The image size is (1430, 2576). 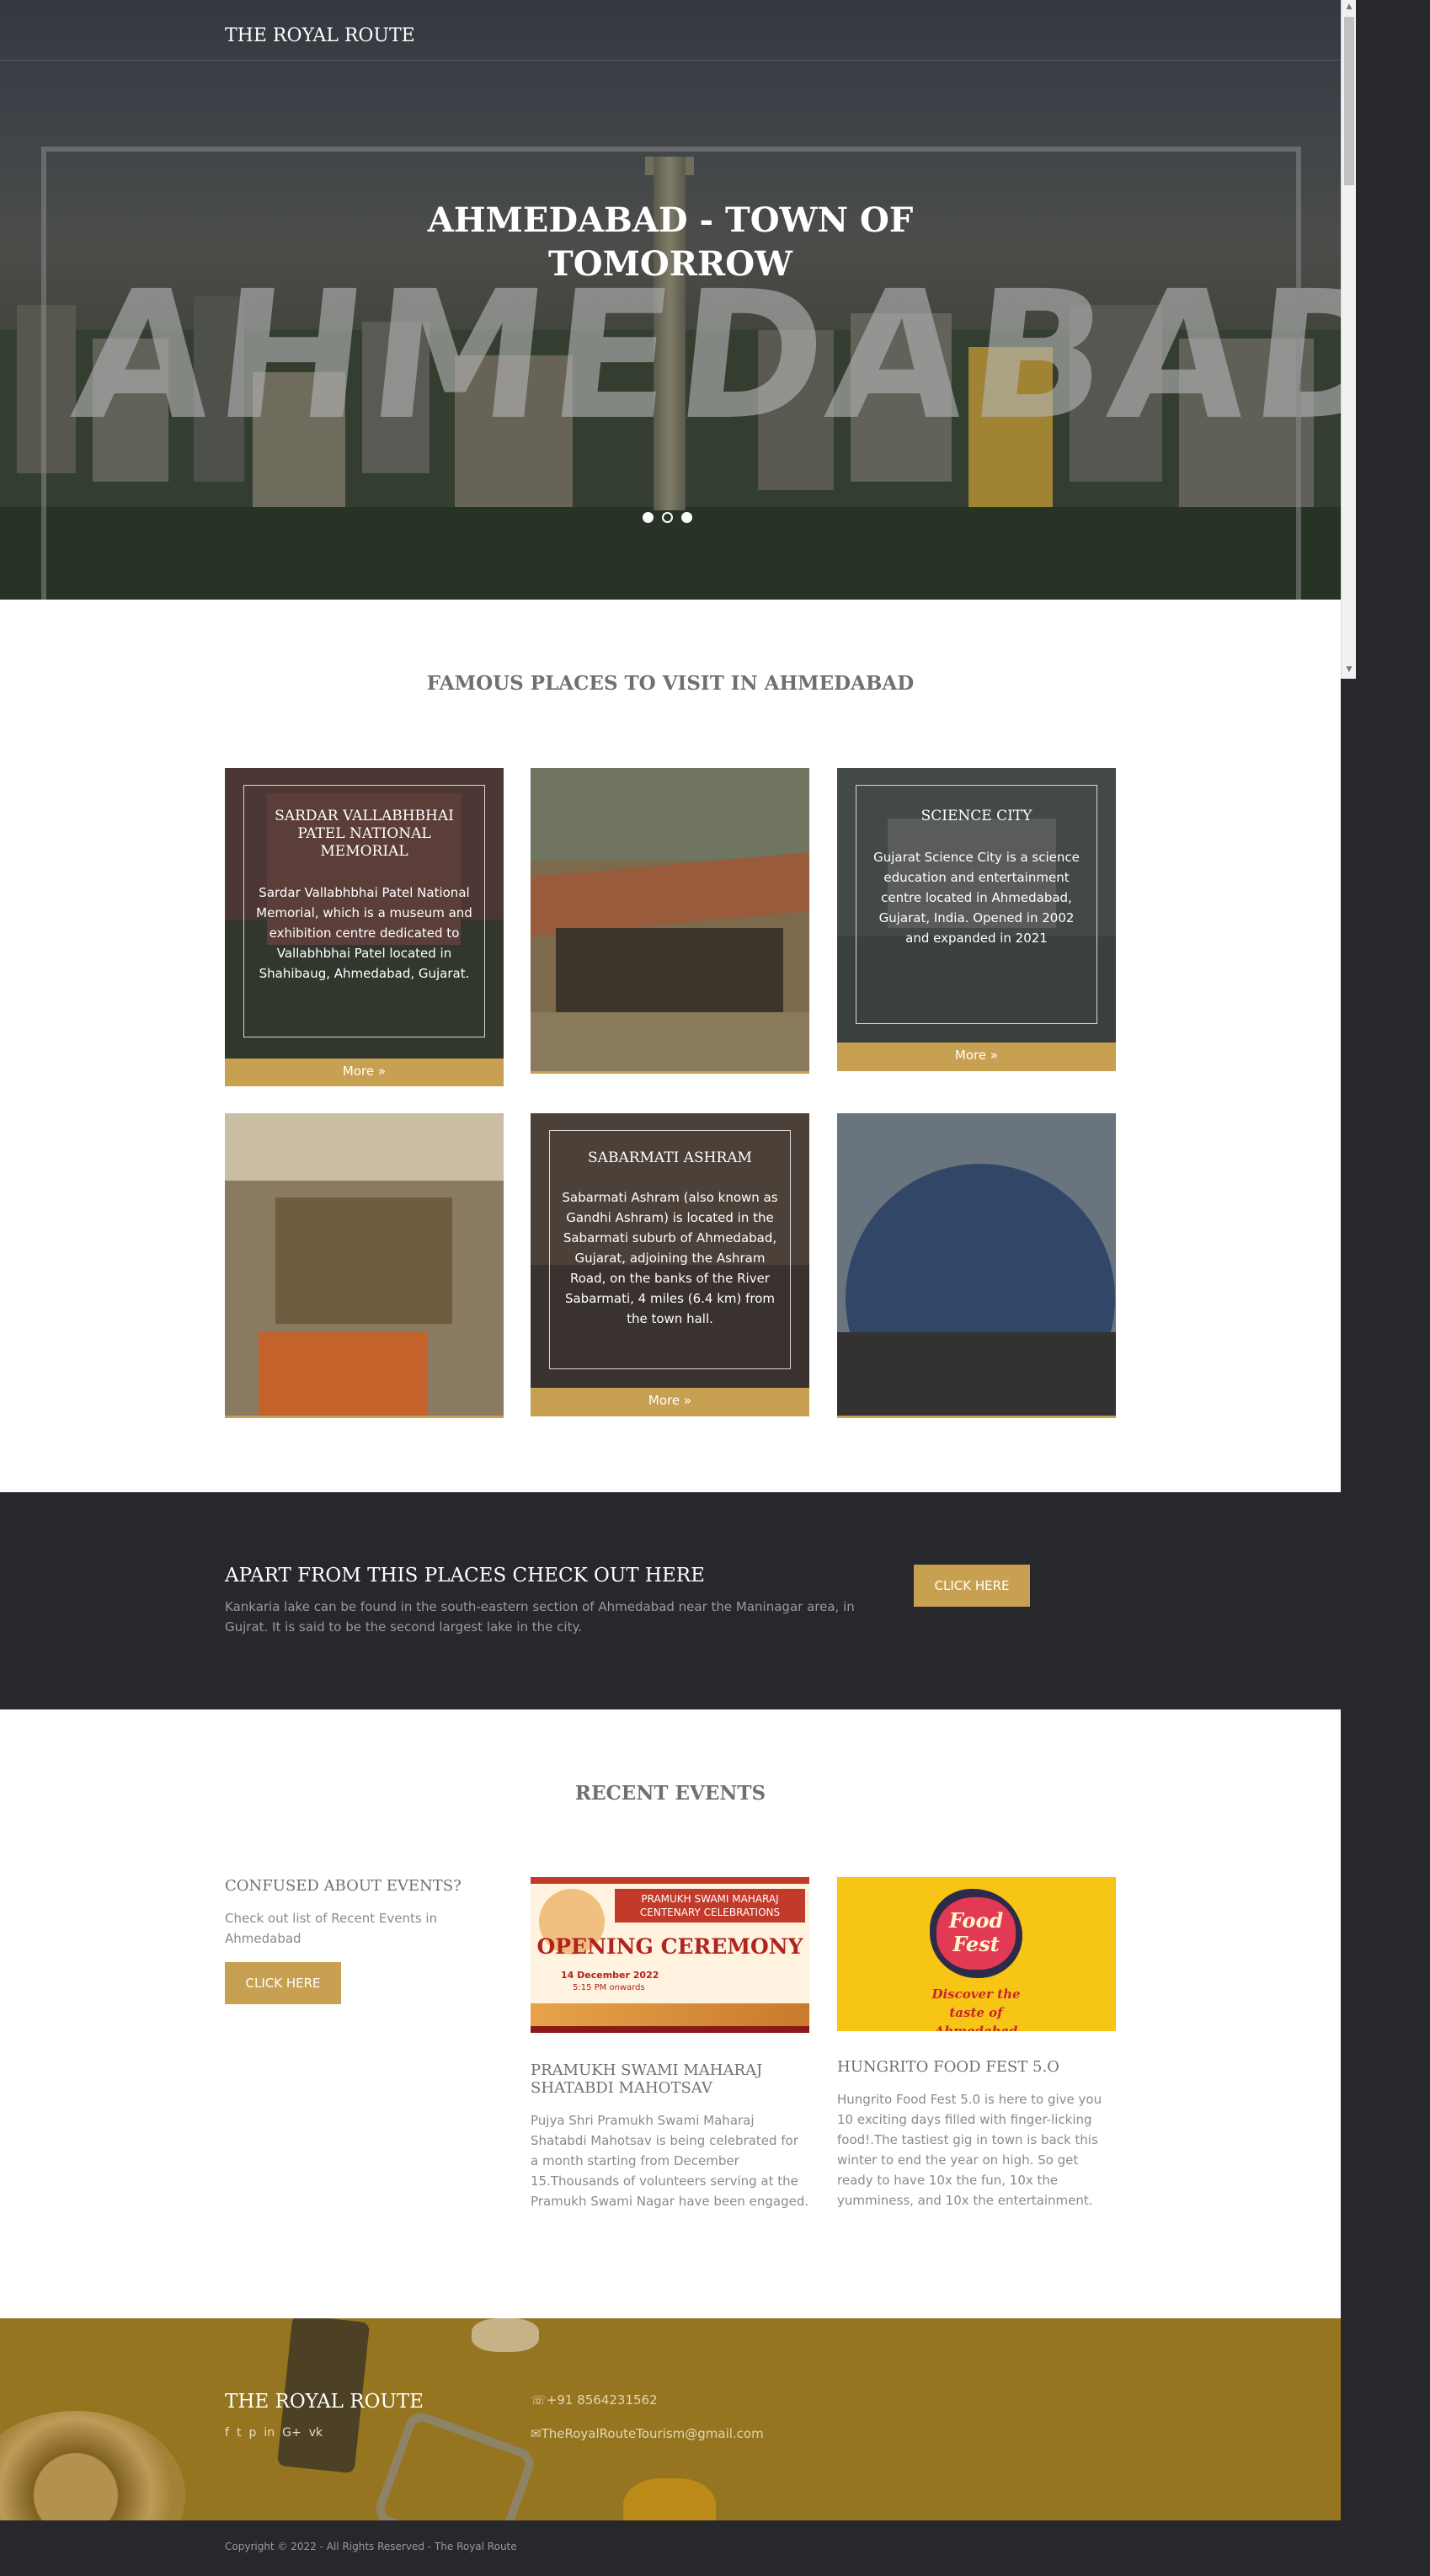 I want to click on social-links: f t p in G+ vk, so click(x=274, y=2433).